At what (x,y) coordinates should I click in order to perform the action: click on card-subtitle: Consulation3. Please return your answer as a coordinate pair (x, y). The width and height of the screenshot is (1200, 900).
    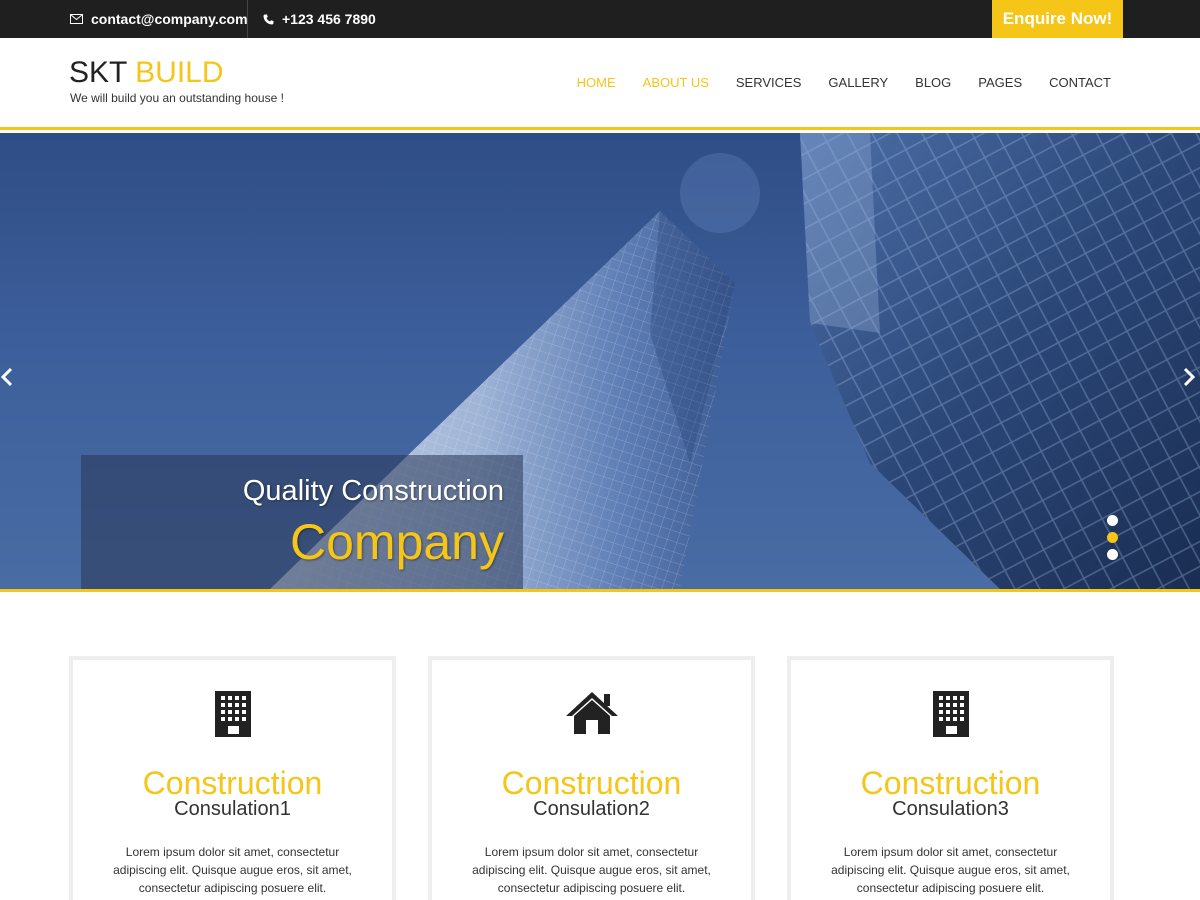
    Looking at the image, I should click on (950, 809).